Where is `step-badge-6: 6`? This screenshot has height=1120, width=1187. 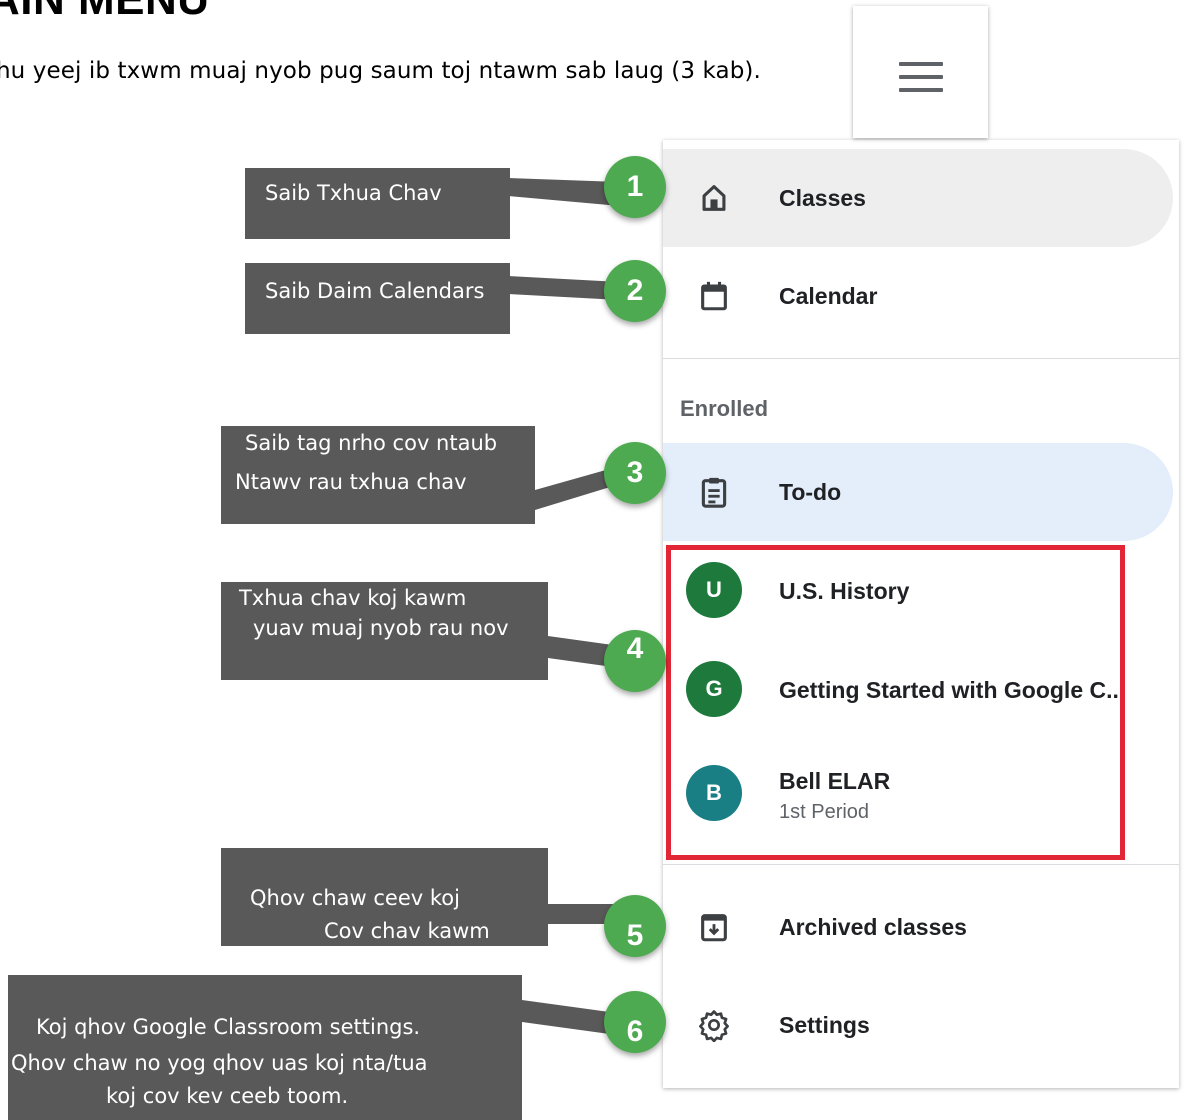 step-badge-6: 6 is located at coordinates (635, 1022).